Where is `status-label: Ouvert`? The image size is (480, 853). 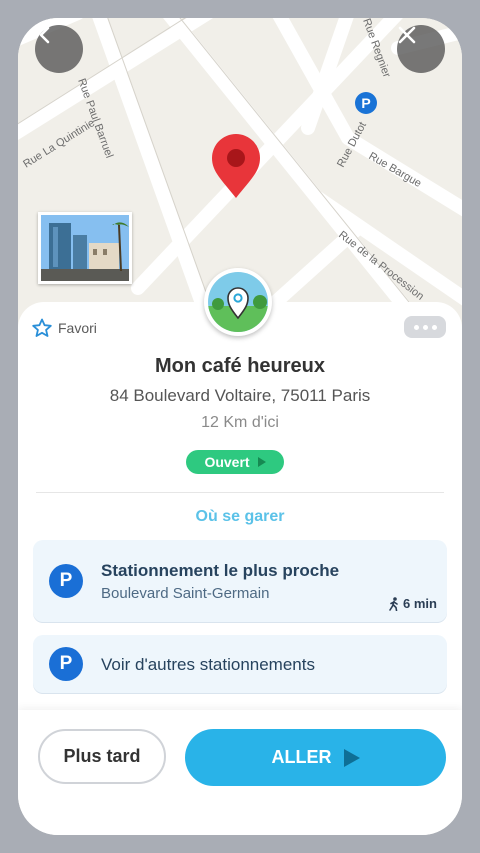
status-label: Ouvert is located at coordinates (227, 462).